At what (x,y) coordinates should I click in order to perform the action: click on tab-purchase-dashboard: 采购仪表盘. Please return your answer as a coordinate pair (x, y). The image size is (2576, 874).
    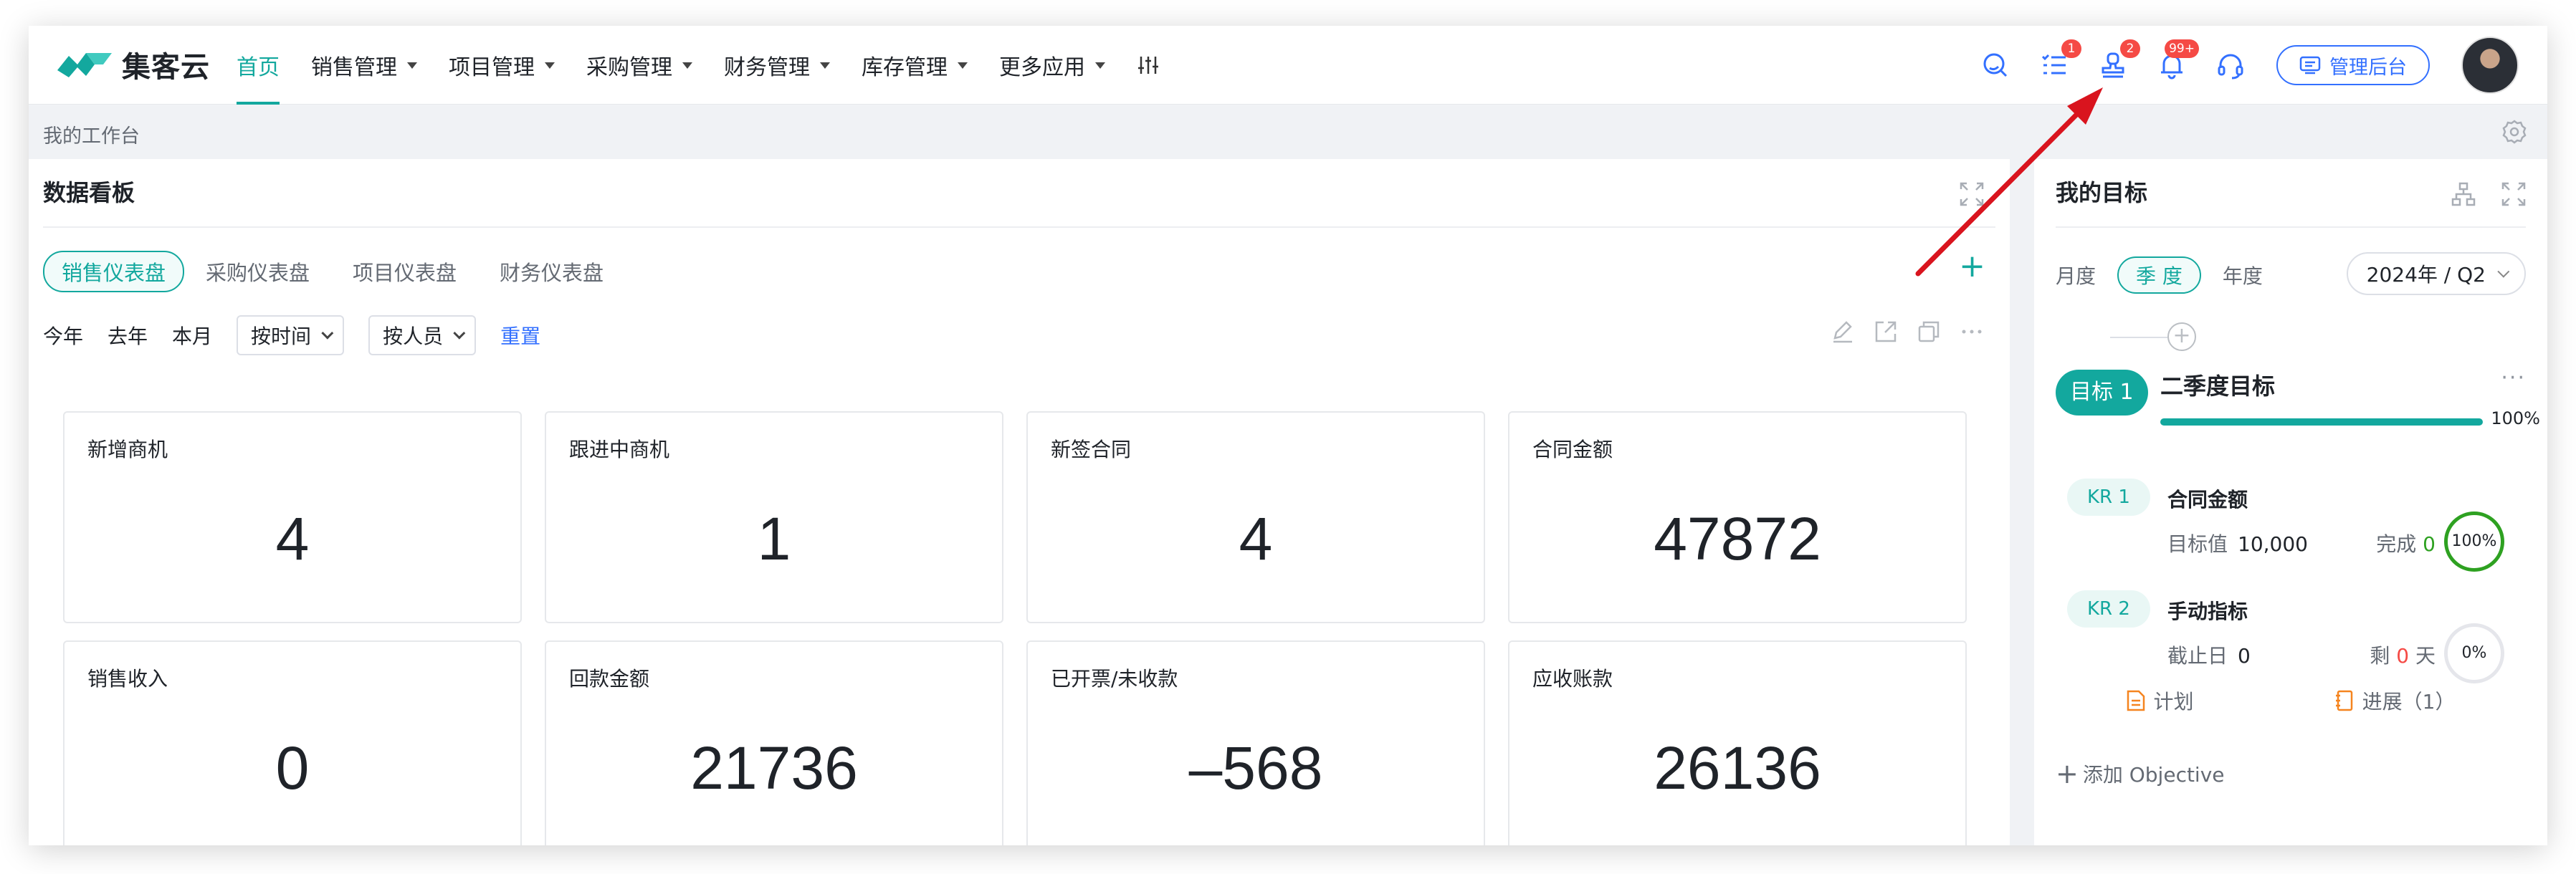
    Looking at the image, I should click on (258, 271).